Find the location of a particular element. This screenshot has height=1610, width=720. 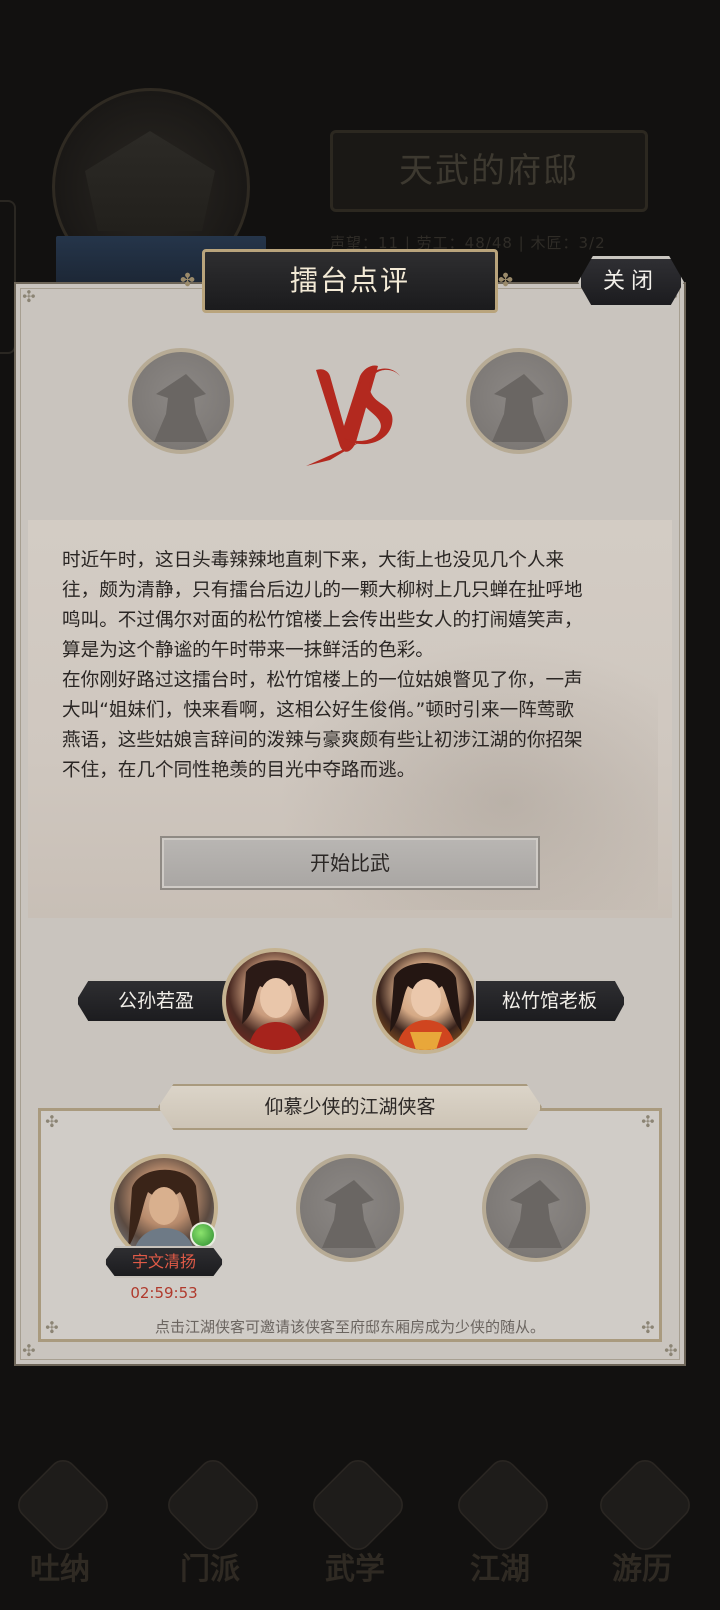

nav-item-martial-arts: 武学 is located at coordinates (357, 1527).